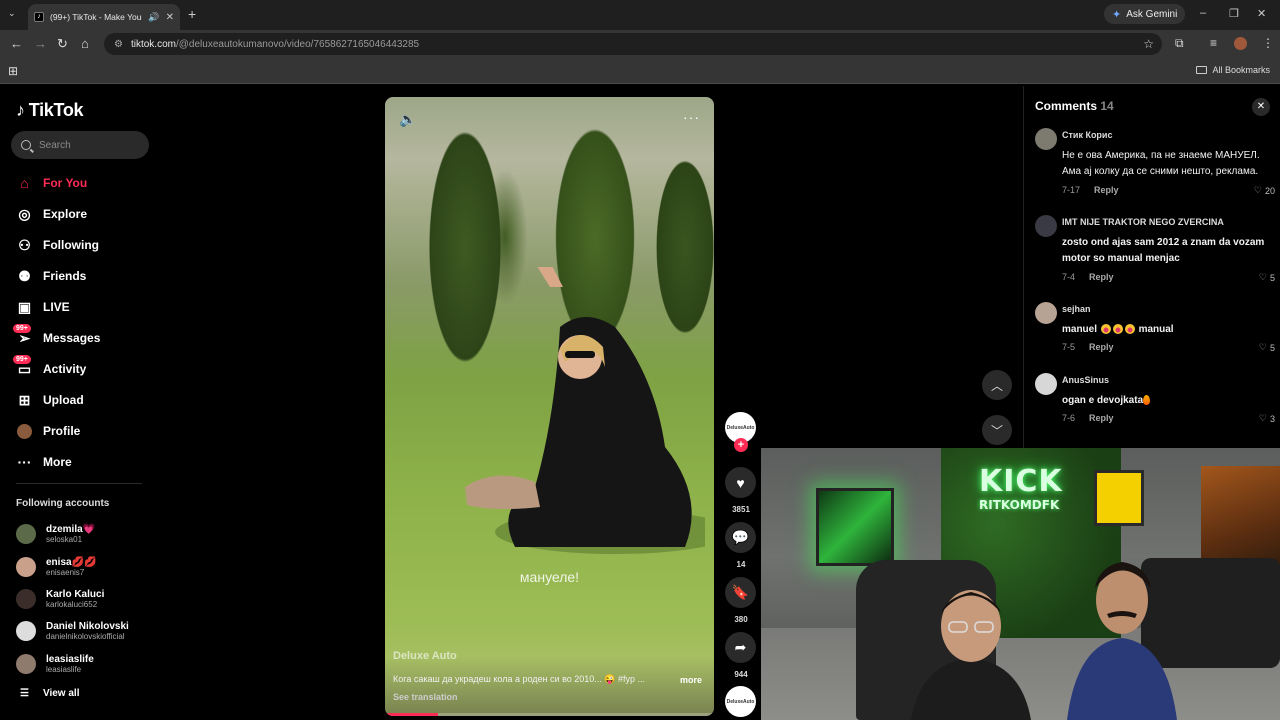  What do you see at coordinates (104, 17) in the screenshot?
I see `browser-tab: ♪ (99+) TikTok - Make Your Day 🔊 ✕` at bounding box center [104, 17].